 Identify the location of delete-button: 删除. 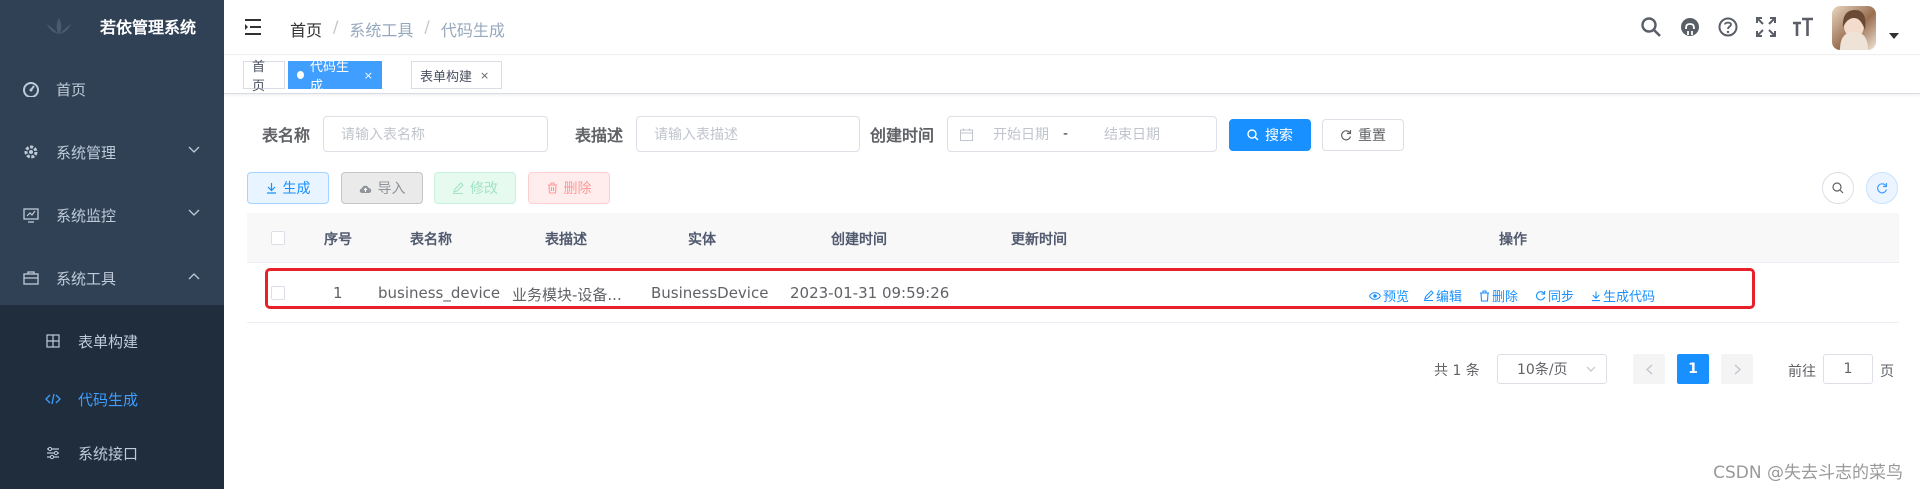
(569, 188).